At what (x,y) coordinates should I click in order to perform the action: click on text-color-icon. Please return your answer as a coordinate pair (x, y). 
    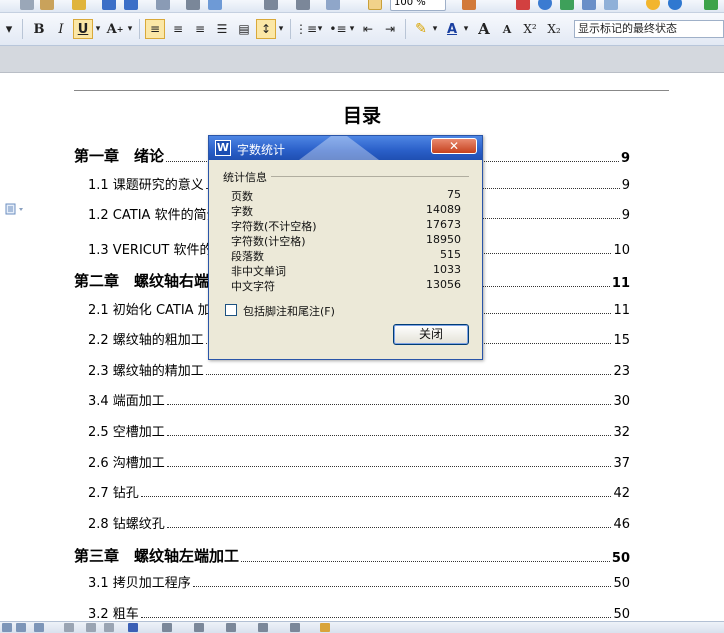
    Looking at the image, I should click on (133, 627).